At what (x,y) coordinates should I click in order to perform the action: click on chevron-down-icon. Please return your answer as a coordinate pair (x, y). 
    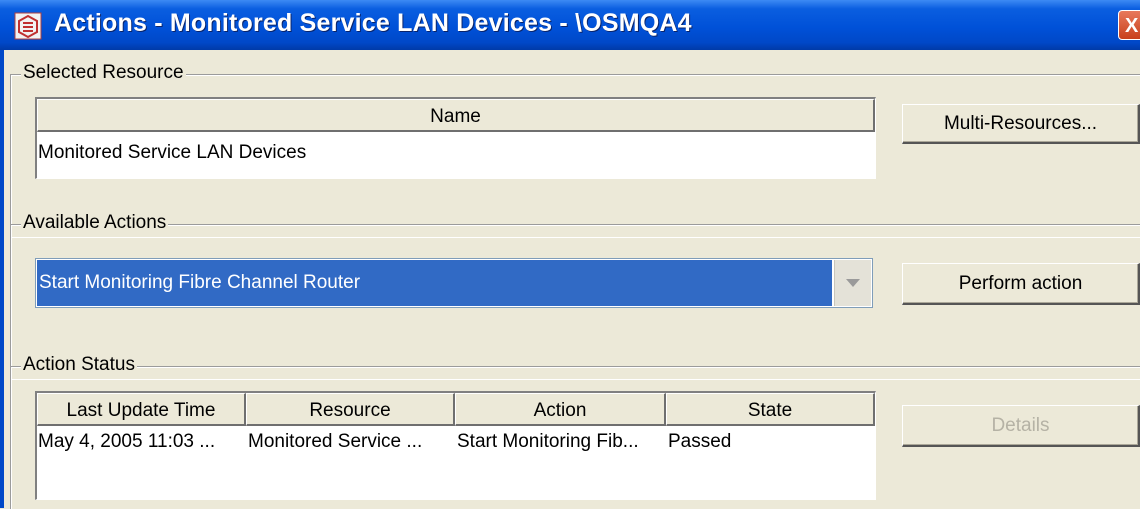
    Looking at the image, I should click on (853, 283).